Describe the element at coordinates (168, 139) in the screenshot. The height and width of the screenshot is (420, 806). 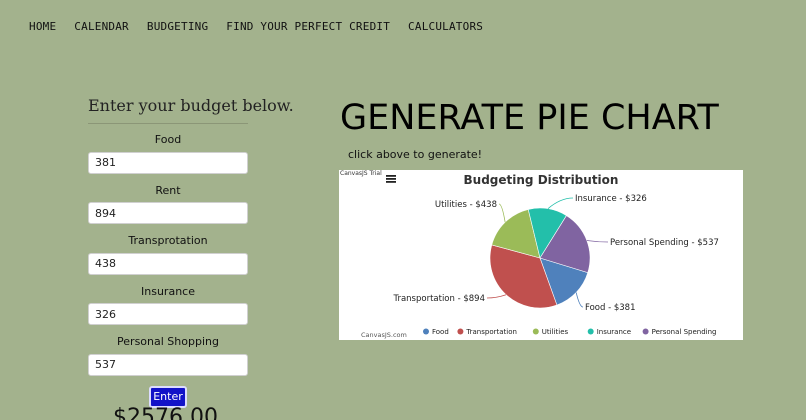
I see `food-label: Food` at that location.